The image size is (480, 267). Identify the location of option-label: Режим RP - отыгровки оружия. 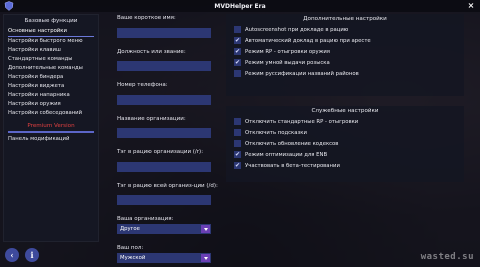
(287, 51).